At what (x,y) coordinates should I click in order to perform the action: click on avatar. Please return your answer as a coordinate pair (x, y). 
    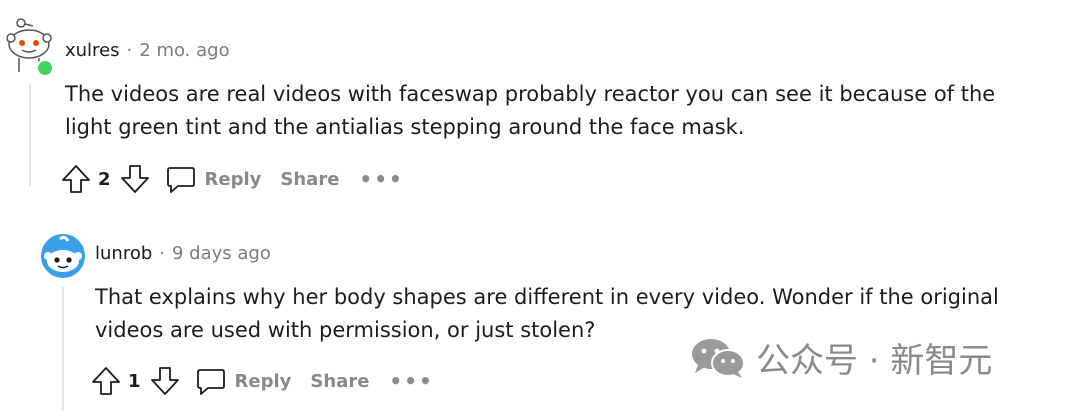
    Looking at the image, I should click on (63, 256).